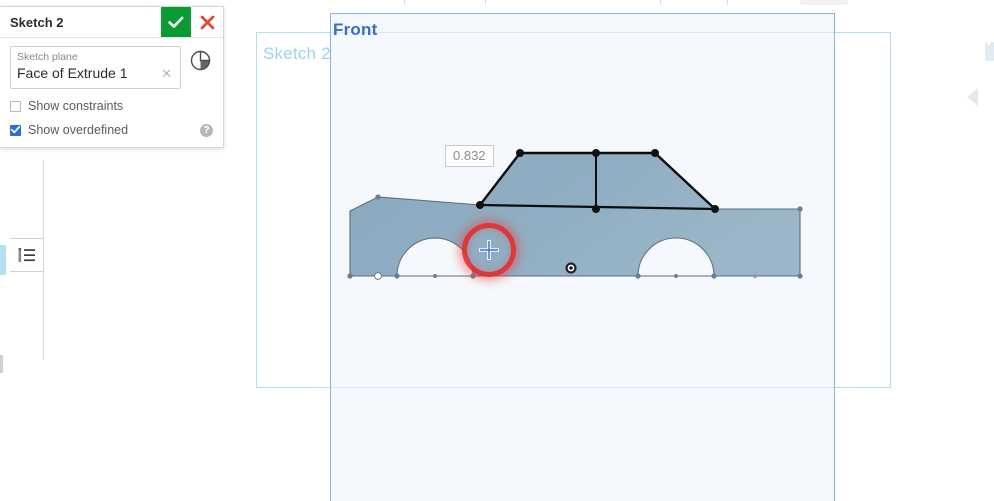  I want to click on sketch-plane-row: Sketch plane Face of Extrude 1 ✕, so click(111, 67).